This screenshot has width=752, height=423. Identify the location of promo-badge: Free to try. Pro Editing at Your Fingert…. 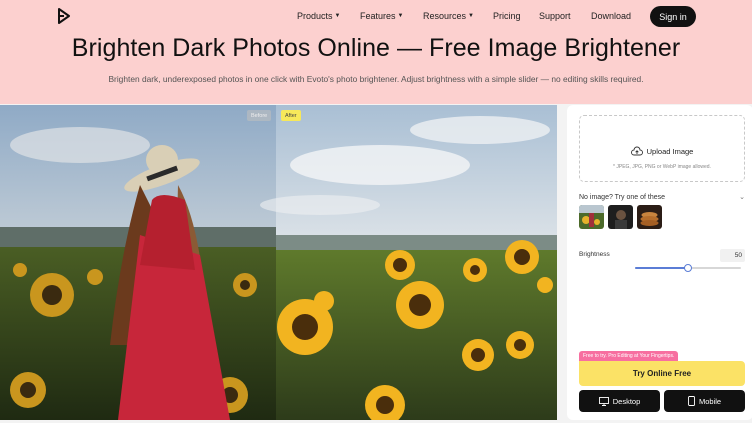
(629, 356).